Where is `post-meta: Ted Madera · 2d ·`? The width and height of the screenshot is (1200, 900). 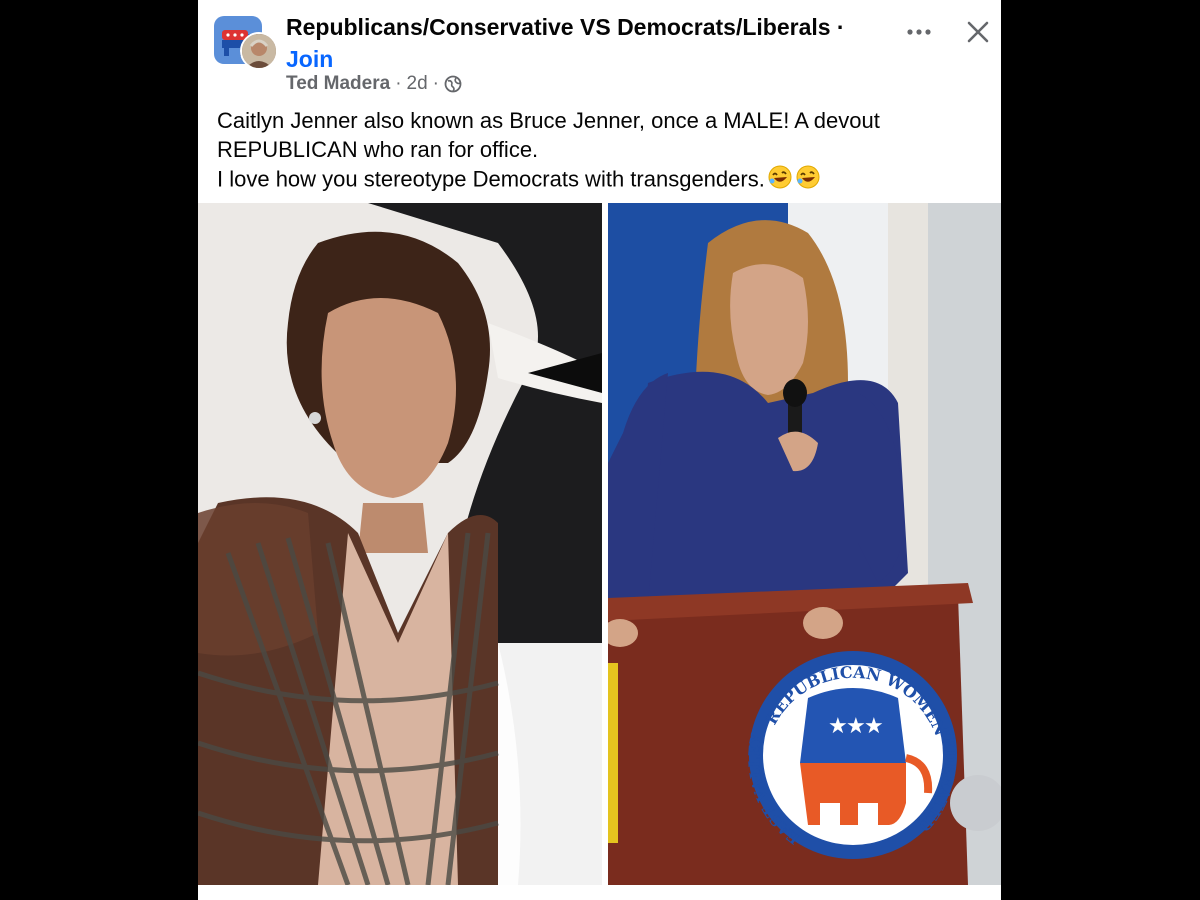 post-meta: Ted Madera · 2d · is located at coordinates (374, 84).